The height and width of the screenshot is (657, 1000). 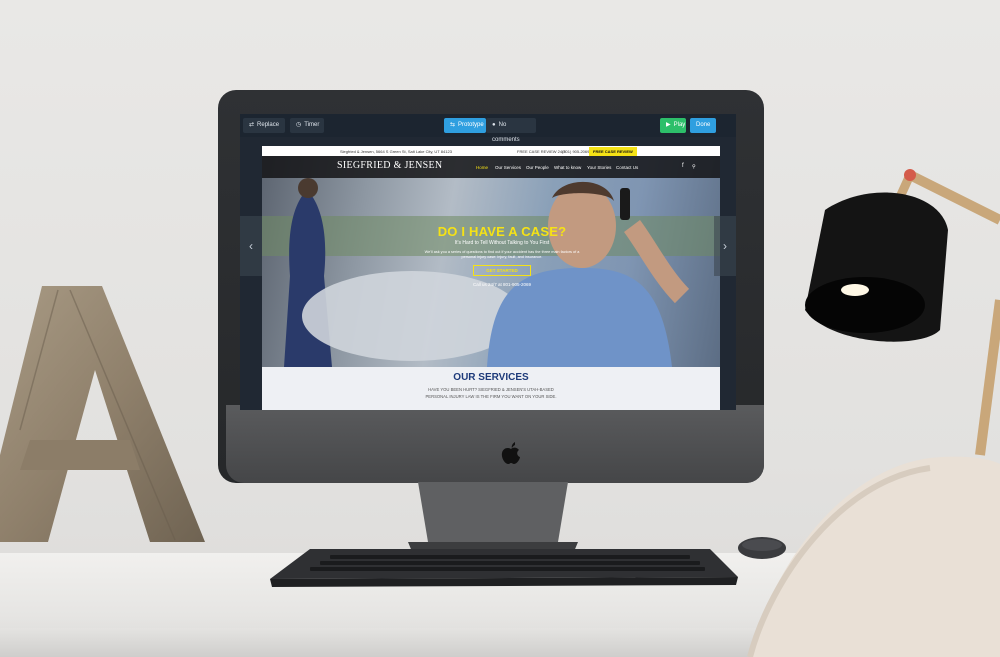 I want to click on desk-lamp, so click(x=902, y=312).